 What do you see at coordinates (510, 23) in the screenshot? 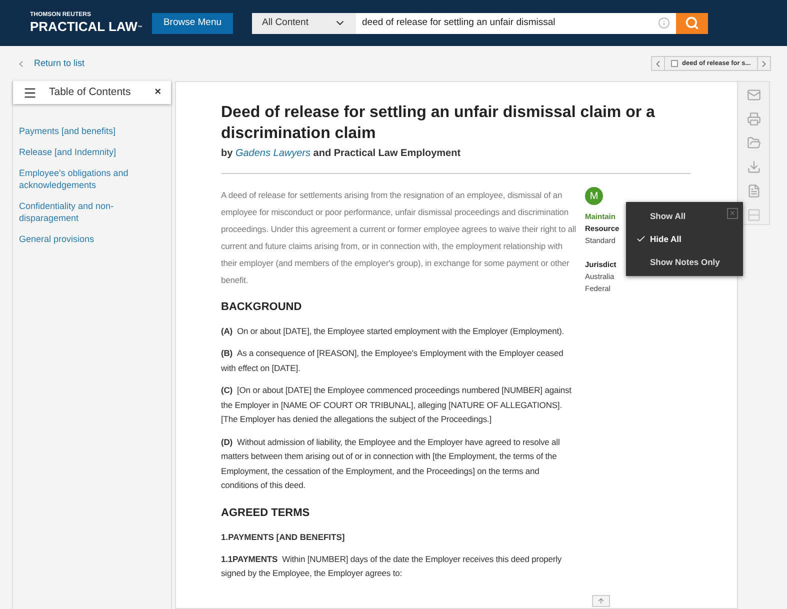
I see `search-input: deed of release for settling an unfair dismissal` at bounding box center [510, 23].